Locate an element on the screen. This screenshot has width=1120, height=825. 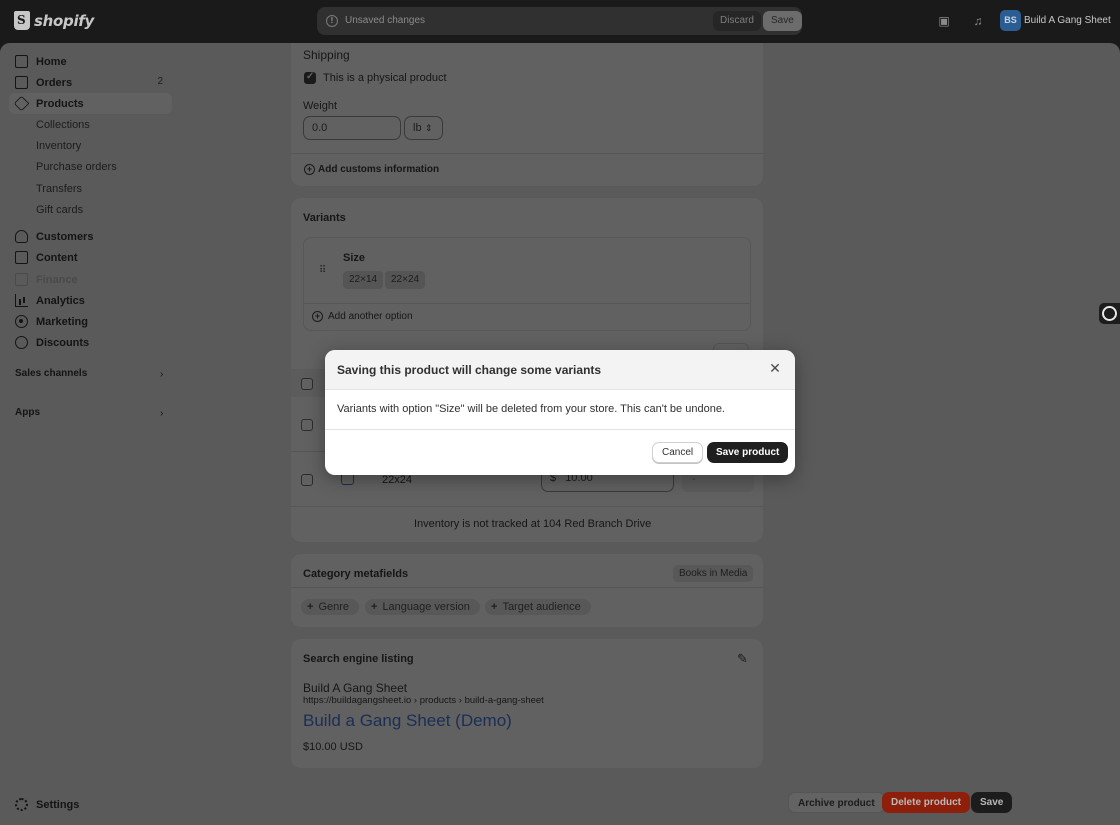
unsaved-changes-bar: ! Unsaved changes Discard Save is located at coordinates (559, 21).